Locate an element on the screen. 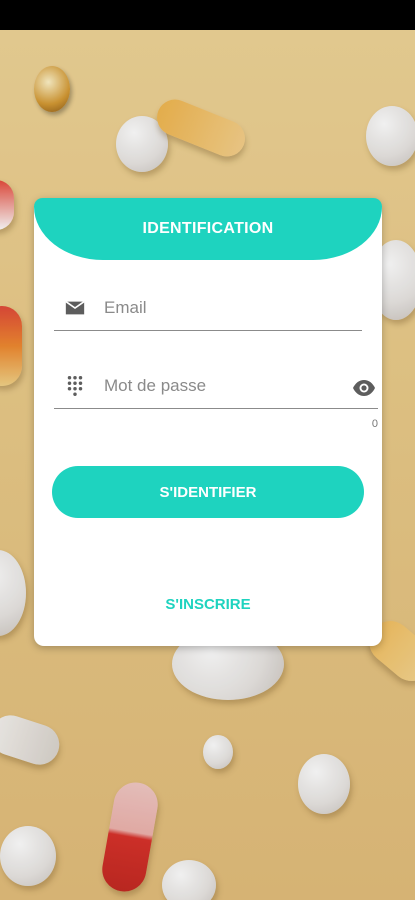 The height and width of the screenshot is (900, 415). password-field is located at coordinates (216, 388).